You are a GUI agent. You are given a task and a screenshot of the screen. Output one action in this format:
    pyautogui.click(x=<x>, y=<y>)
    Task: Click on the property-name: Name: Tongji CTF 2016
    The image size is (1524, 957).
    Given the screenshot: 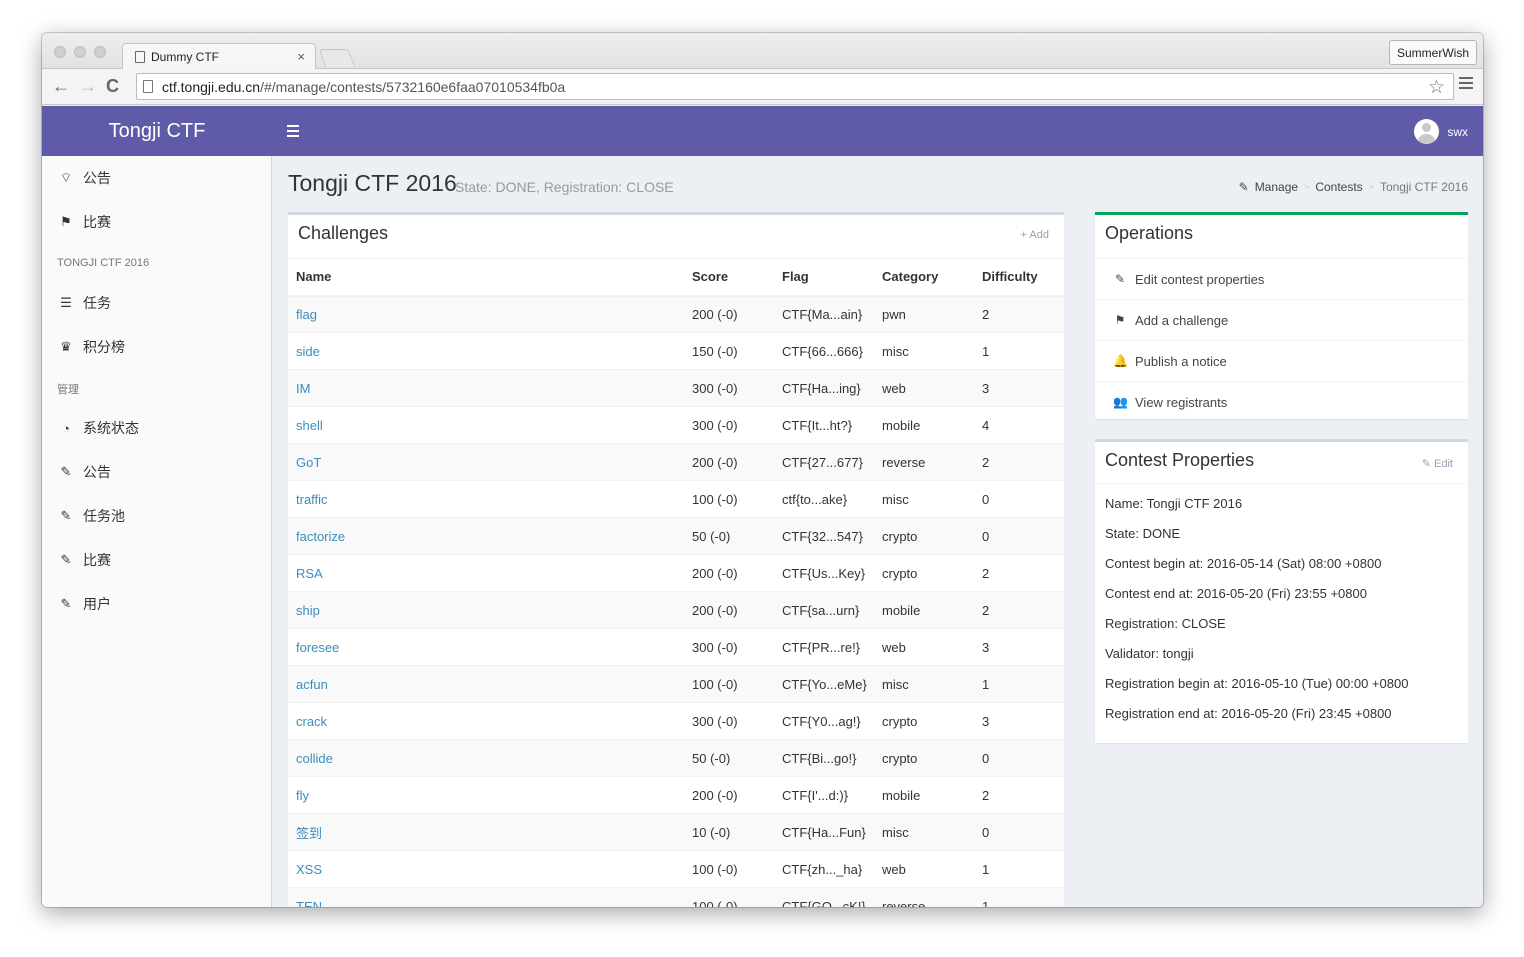 What is the action you would take?
    pyautogui.click(x=1174, y=503)
    